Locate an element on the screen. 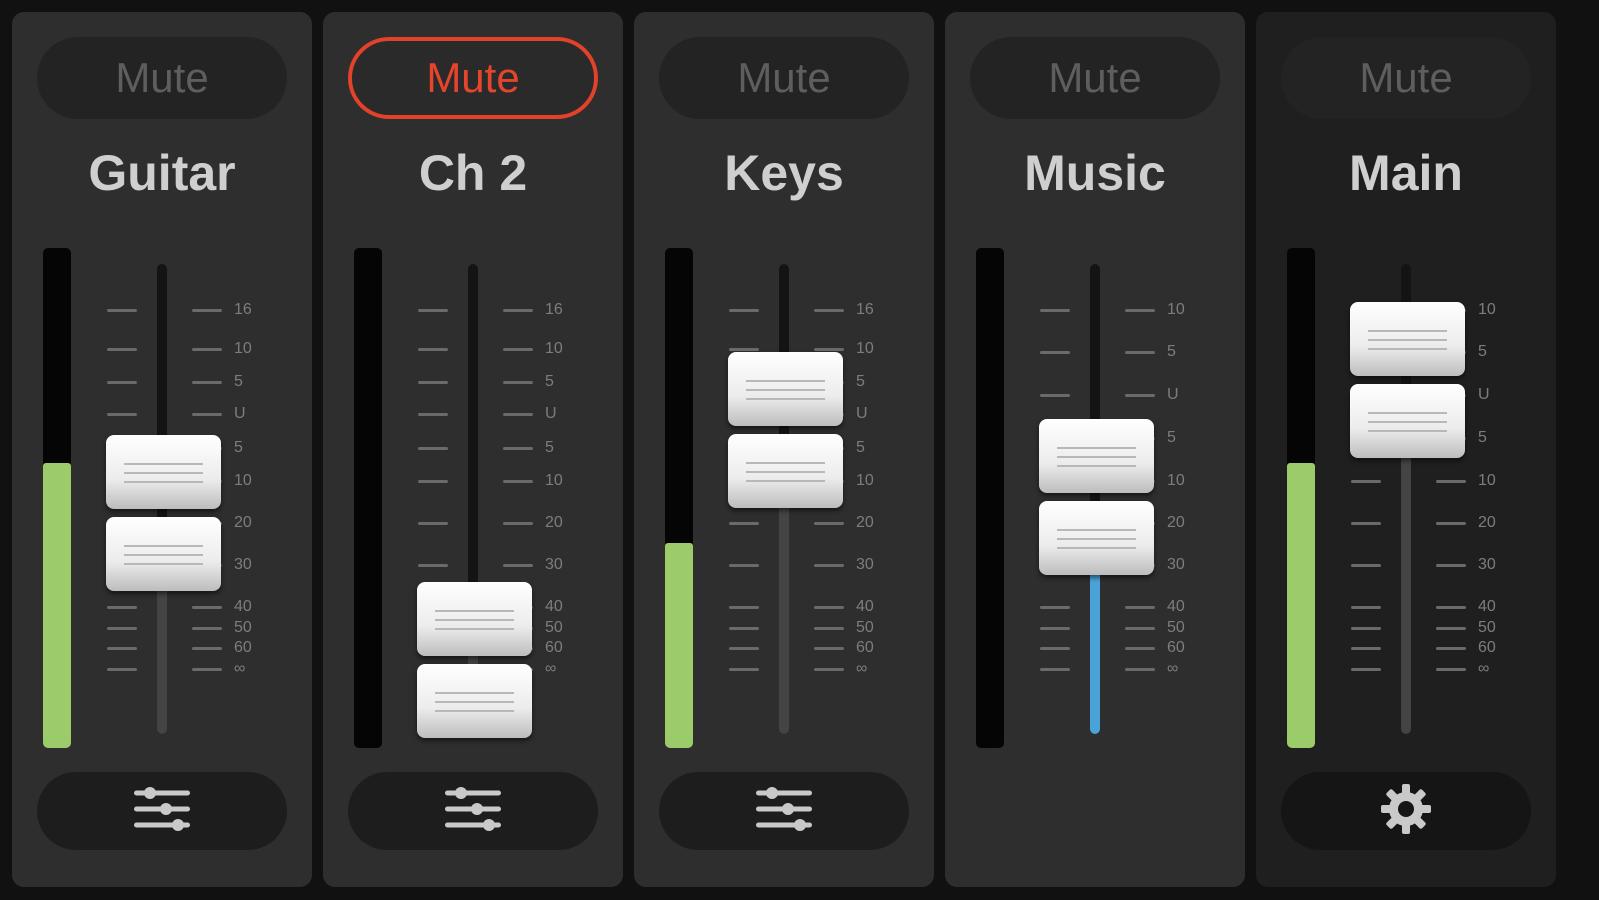 The width and height of the screenshot is (1599, 900). scale-label: U is located at coordinates (551, 413).